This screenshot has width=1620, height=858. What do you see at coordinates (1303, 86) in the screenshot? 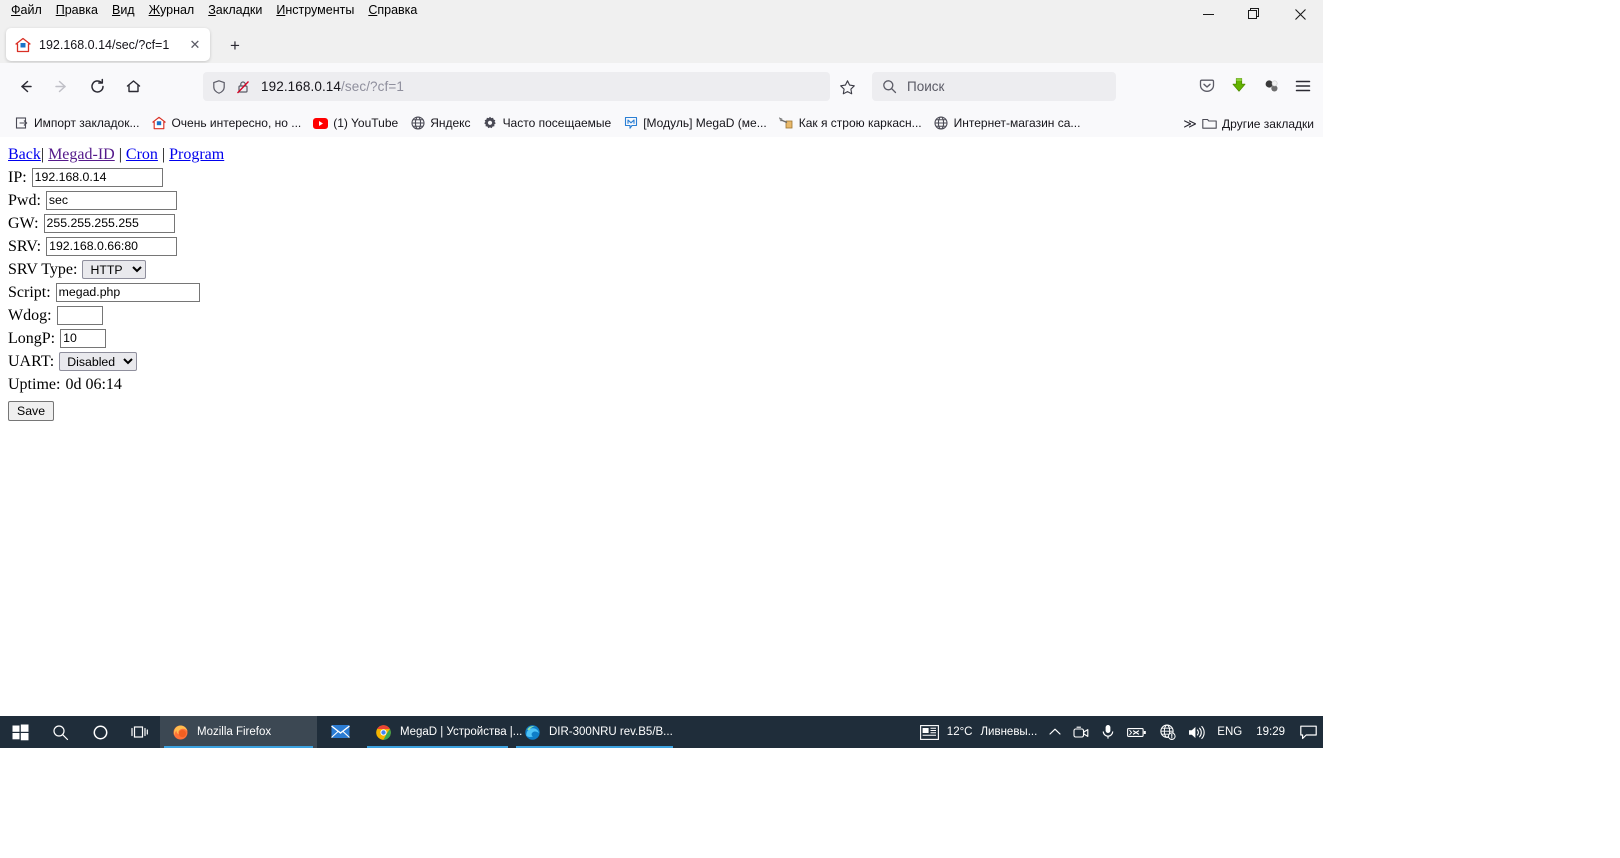
I see `app-menu-button` at bounding box center [1303, 86].